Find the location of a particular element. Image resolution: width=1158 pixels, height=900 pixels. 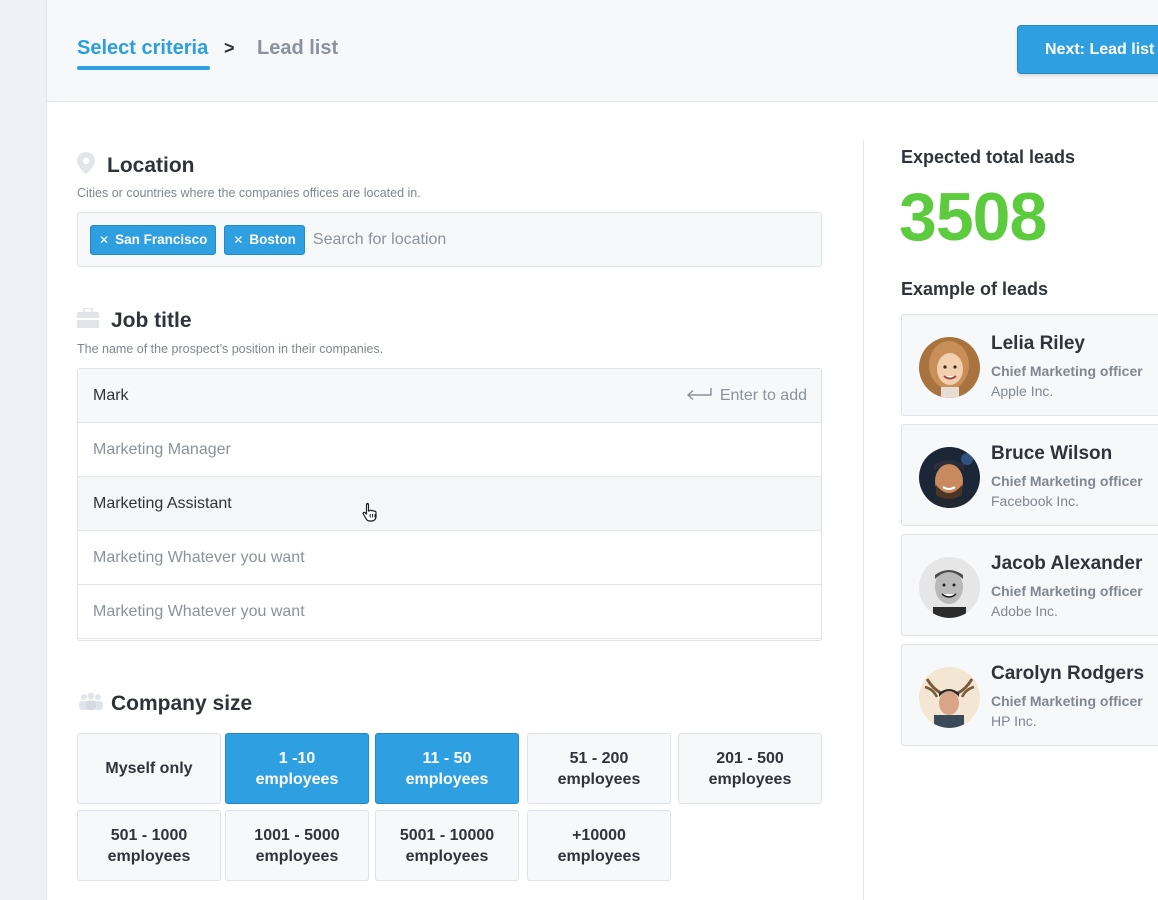

column-divider is located at coordinates (863, 520).